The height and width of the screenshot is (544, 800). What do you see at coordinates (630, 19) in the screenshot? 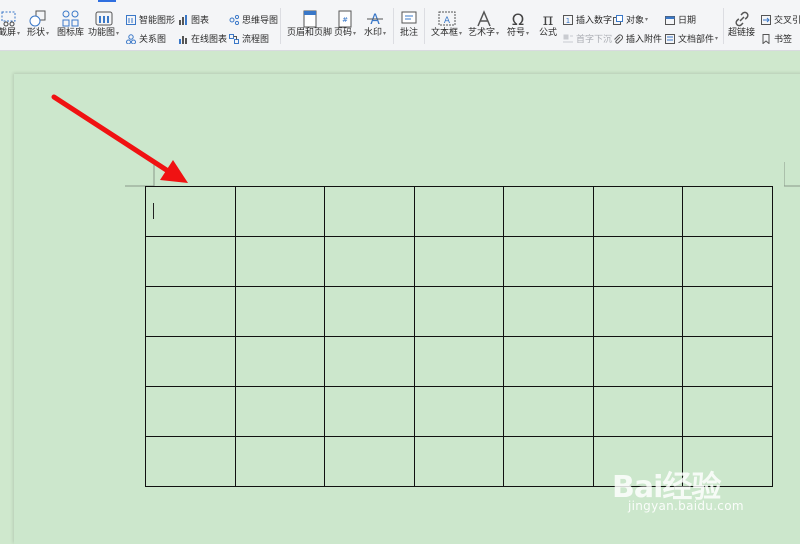
I see `object-button: 对象 ▾` at bounding box center [630, 19].